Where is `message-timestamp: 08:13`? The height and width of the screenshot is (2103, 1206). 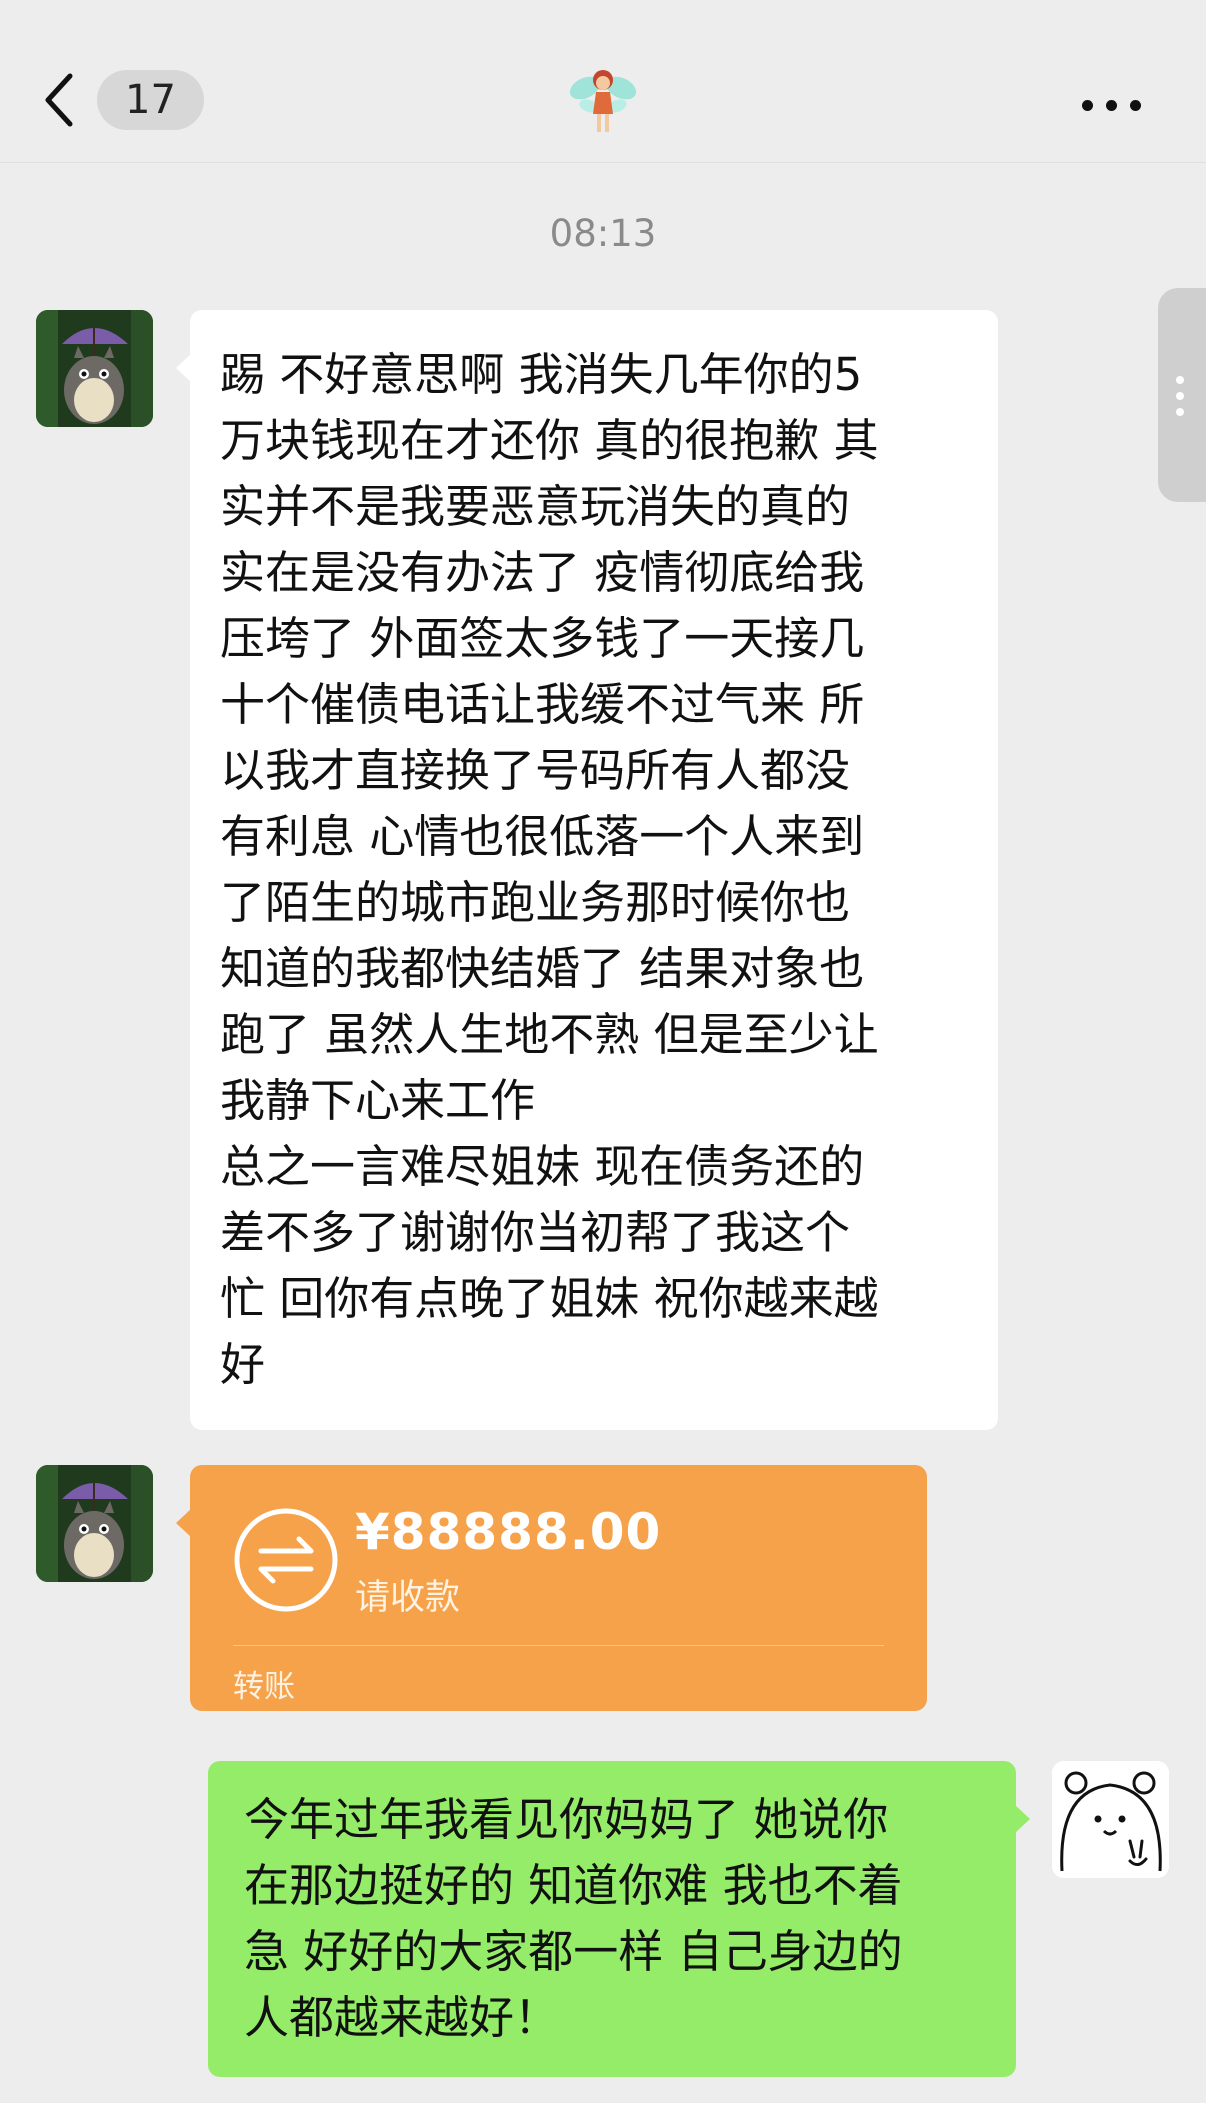
message-timestamp: 08:13 is located at coordinates (603, 233).